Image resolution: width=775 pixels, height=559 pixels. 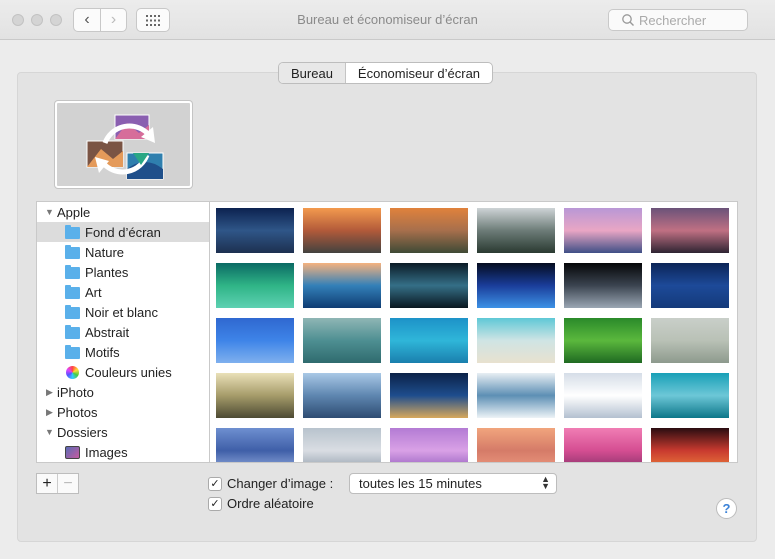 What do you see at coordinates (516, 340) in the screenshot?
I see `wallpaper-thumb-sandy-shore` at bounding box center [516, 340].